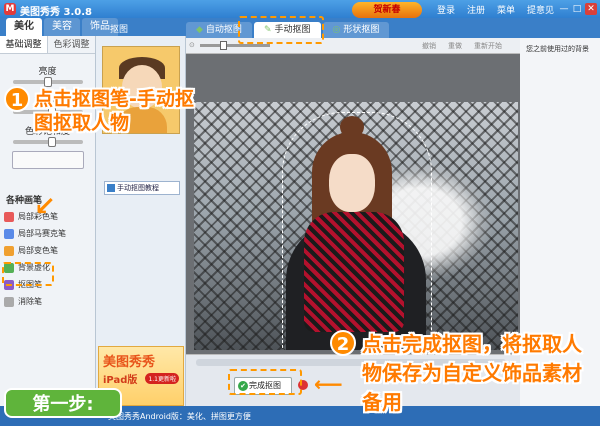 The width and height of the screenshot is (600, 426). I want to click on register-link: 注册, so click(476, 9).